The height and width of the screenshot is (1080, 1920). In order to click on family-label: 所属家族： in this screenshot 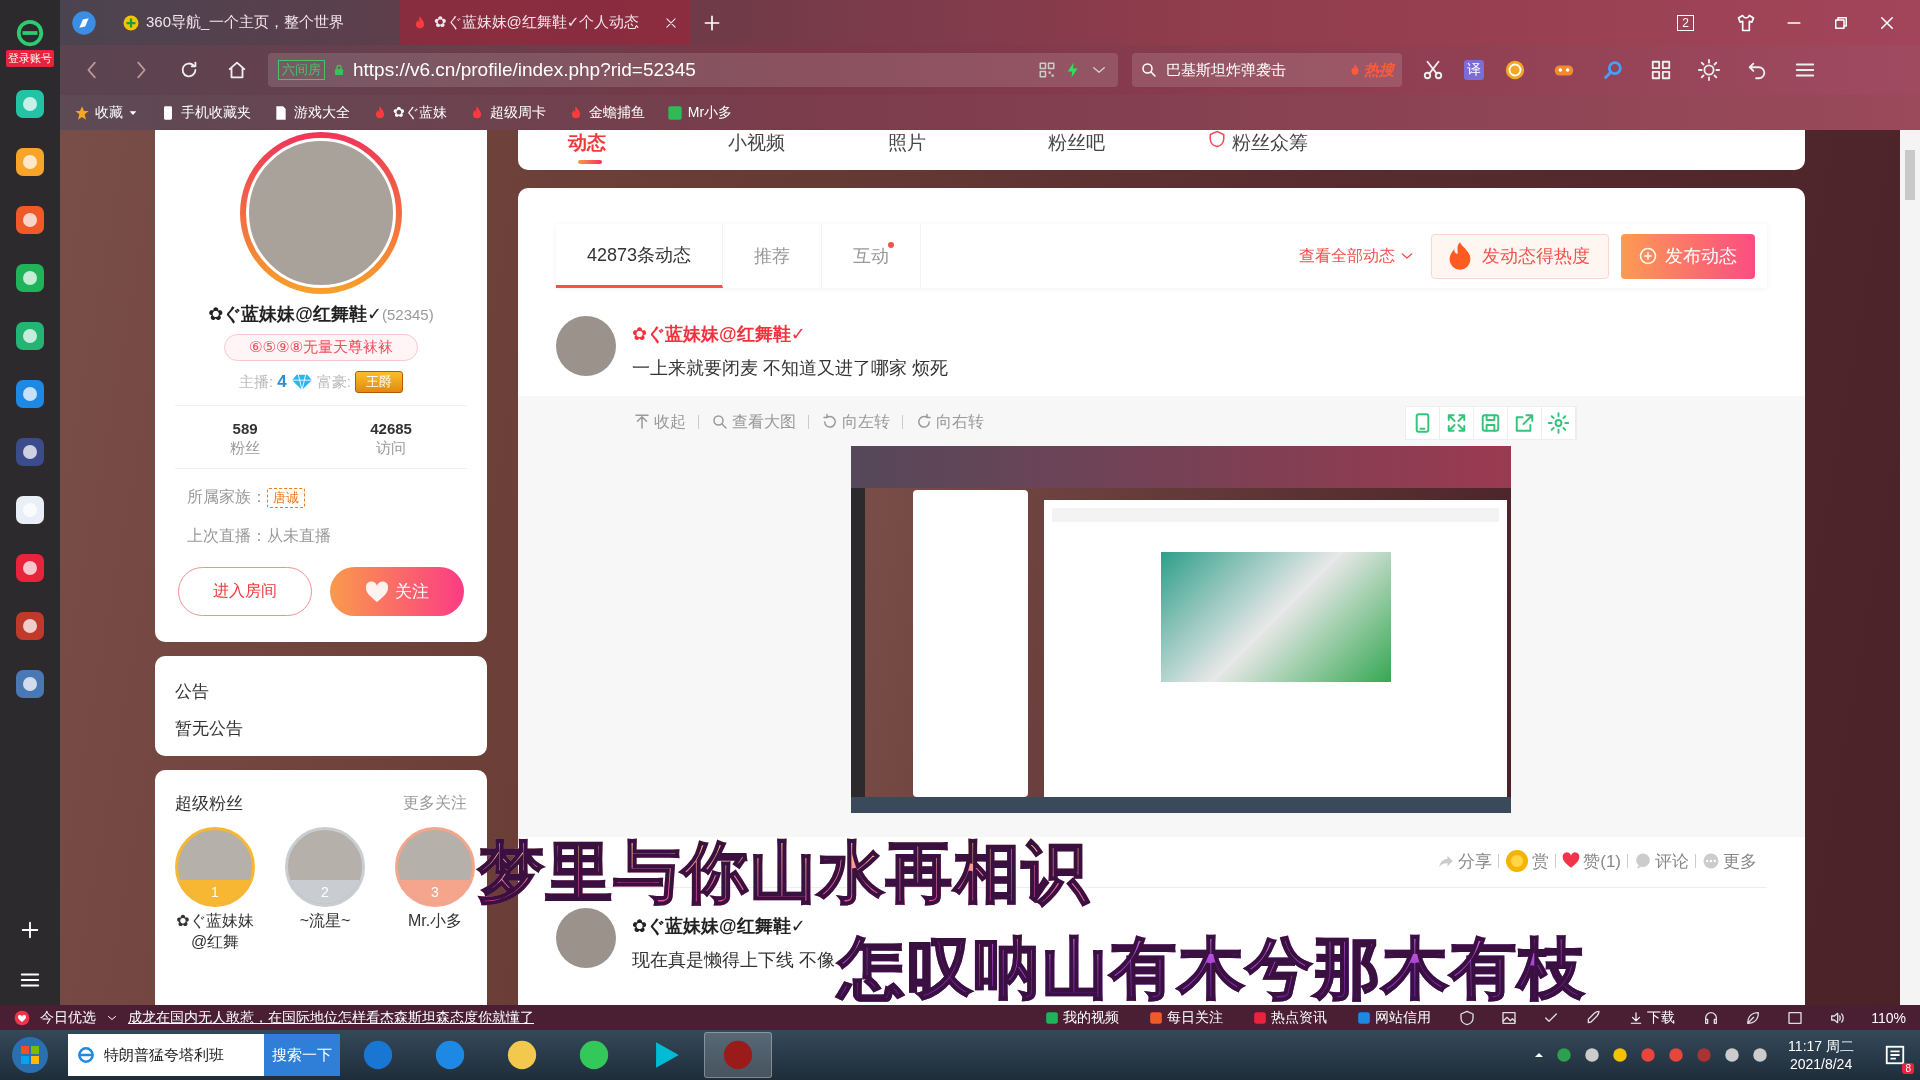, I will do `click(227, 497)`.